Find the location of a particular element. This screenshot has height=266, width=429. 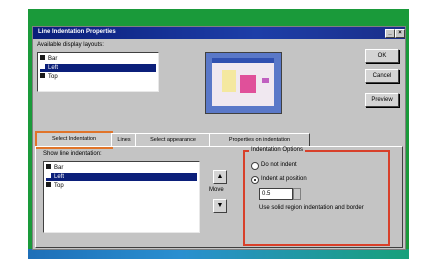

move-down-button: ▼ is located at coordinates (220, 206).